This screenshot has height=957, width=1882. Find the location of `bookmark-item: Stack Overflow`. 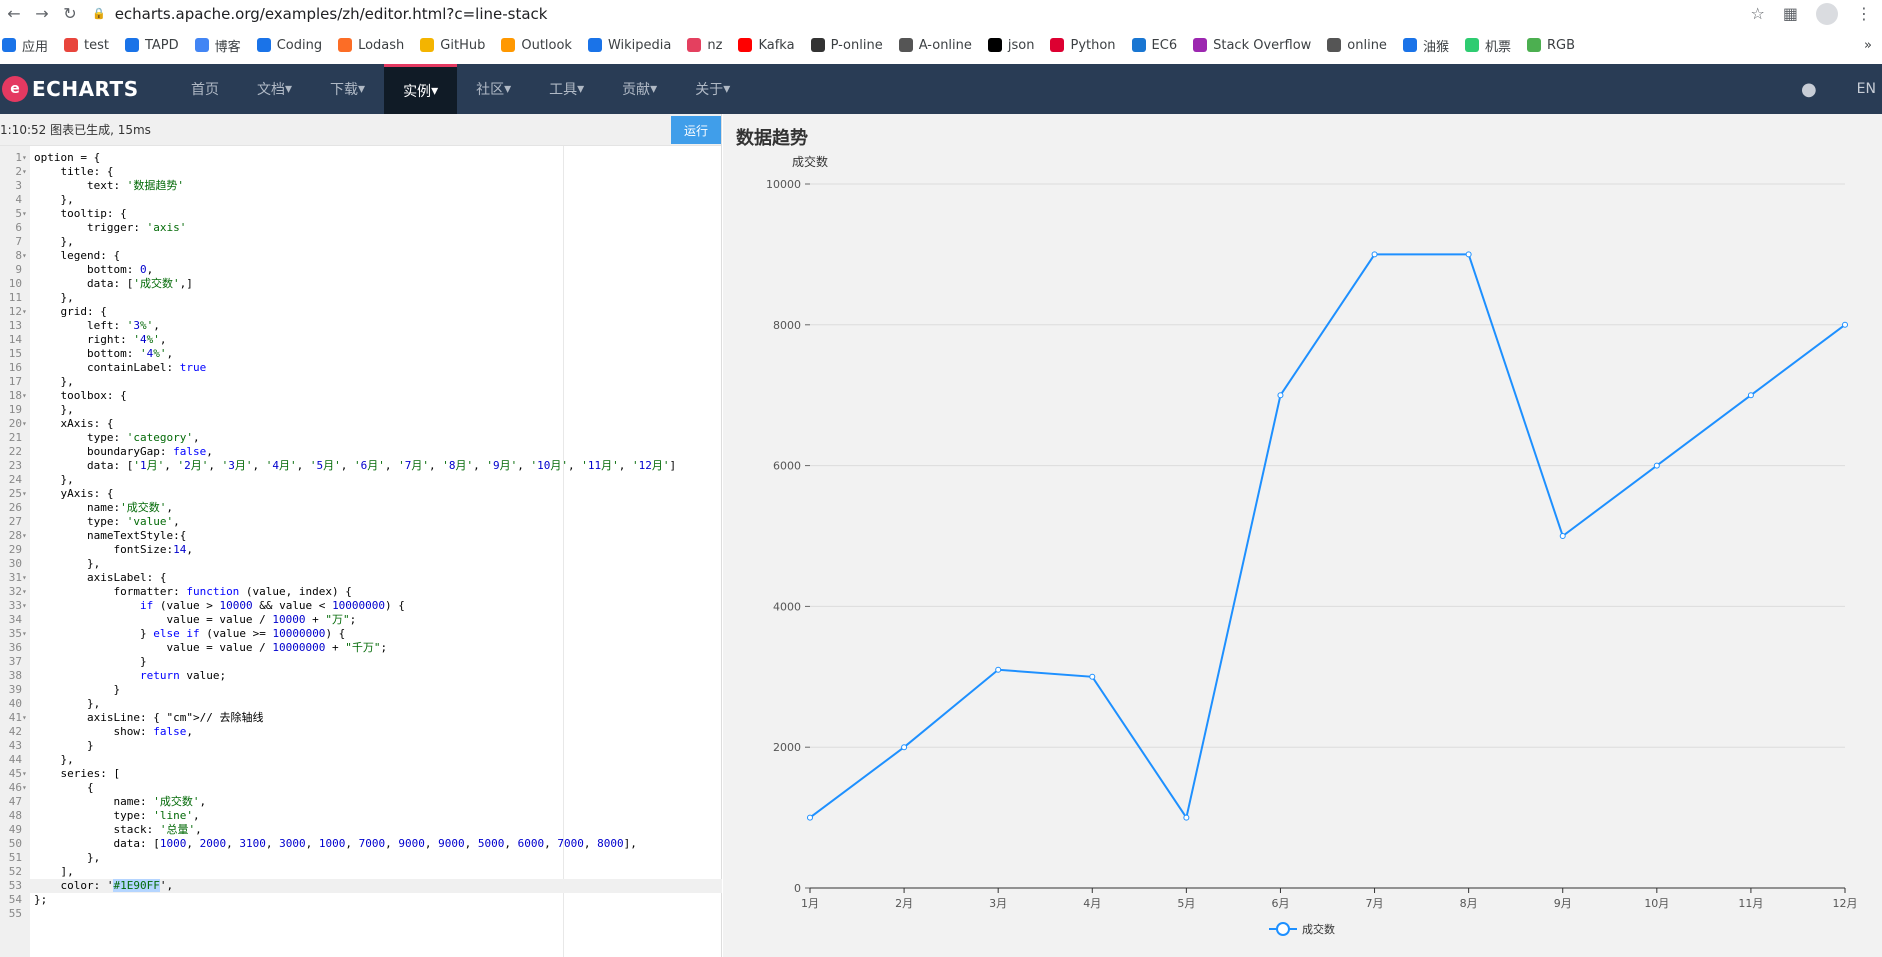

bookmark-item: Stack Overflow is located at coordinates (1252, 45).